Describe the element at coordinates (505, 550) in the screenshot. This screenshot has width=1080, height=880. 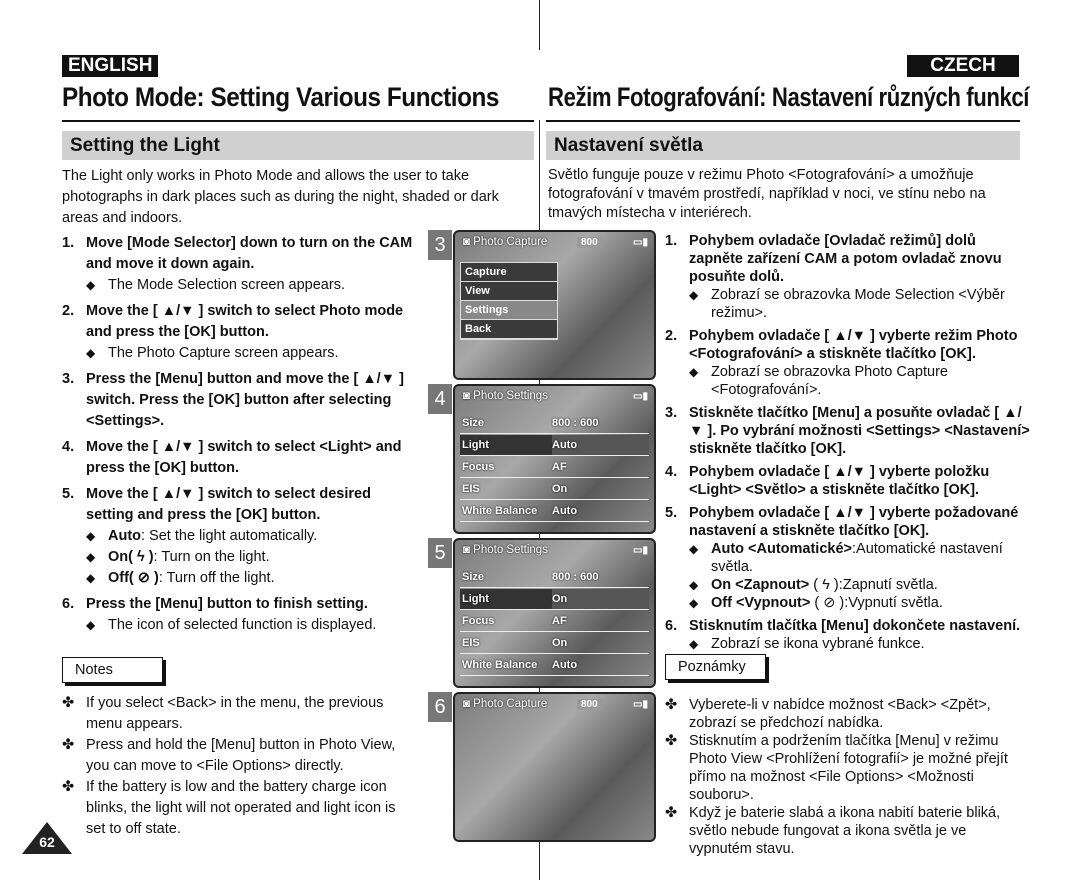
I see `screen-header: ◙ Photo Settings` at that location.